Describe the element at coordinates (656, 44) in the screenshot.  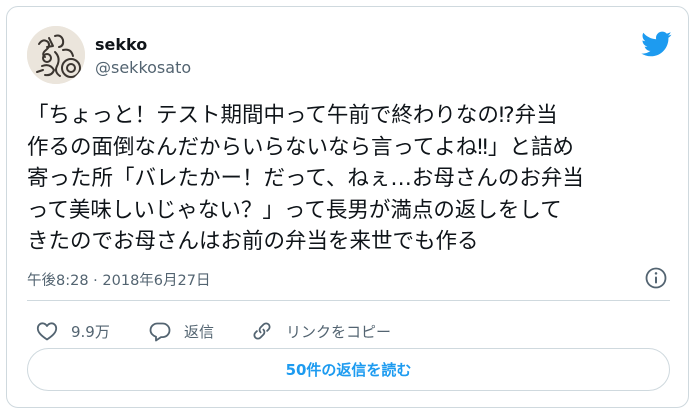
I see `twitter-bird-icon` at that location.